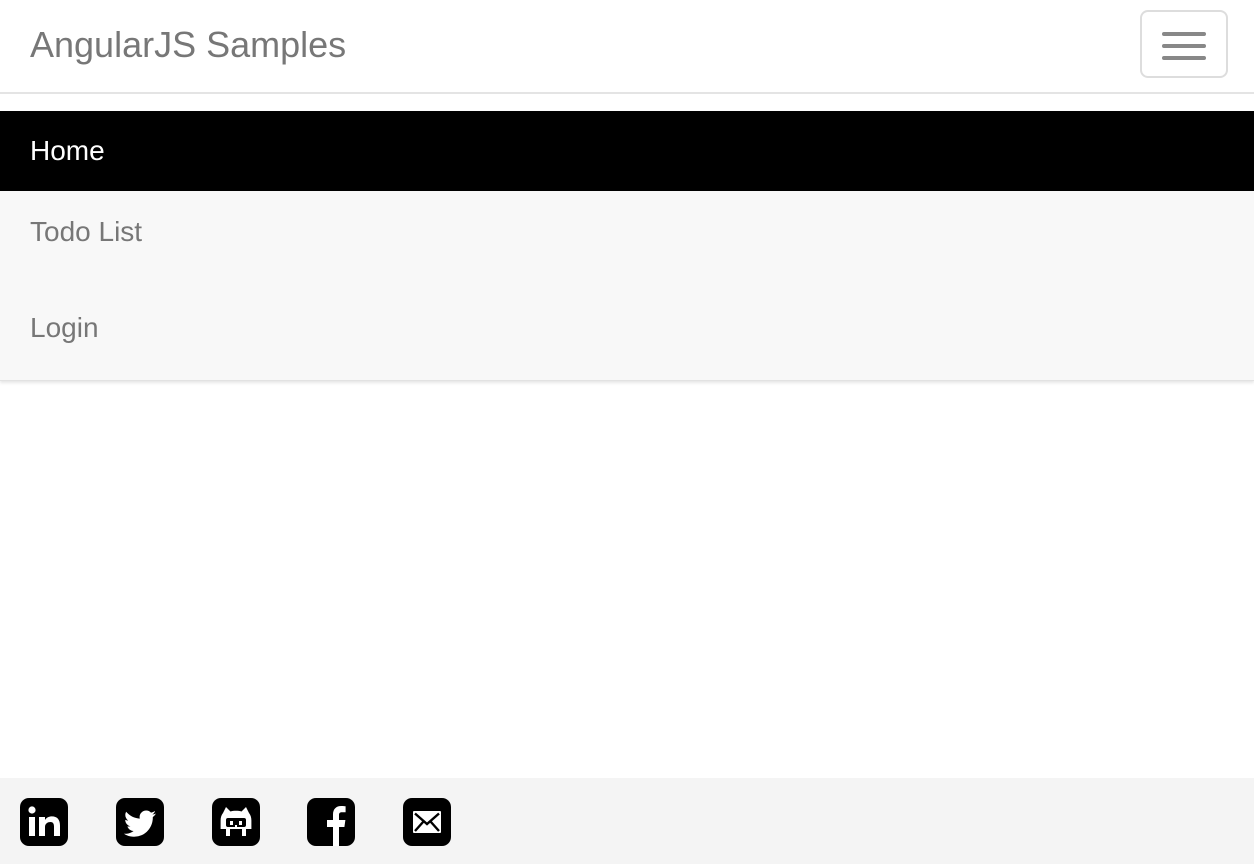  What do you see at coordinates (627, 232) in the screenshot?
I see `nav-item-todo-list: Todo List` at bounding box center [627, 232].